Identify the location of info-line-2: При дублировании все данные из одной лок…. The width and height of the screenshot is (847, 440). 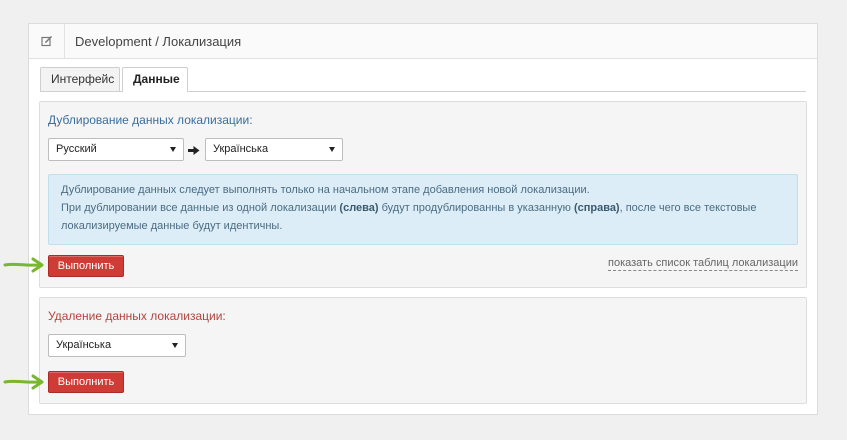
(409, 208).